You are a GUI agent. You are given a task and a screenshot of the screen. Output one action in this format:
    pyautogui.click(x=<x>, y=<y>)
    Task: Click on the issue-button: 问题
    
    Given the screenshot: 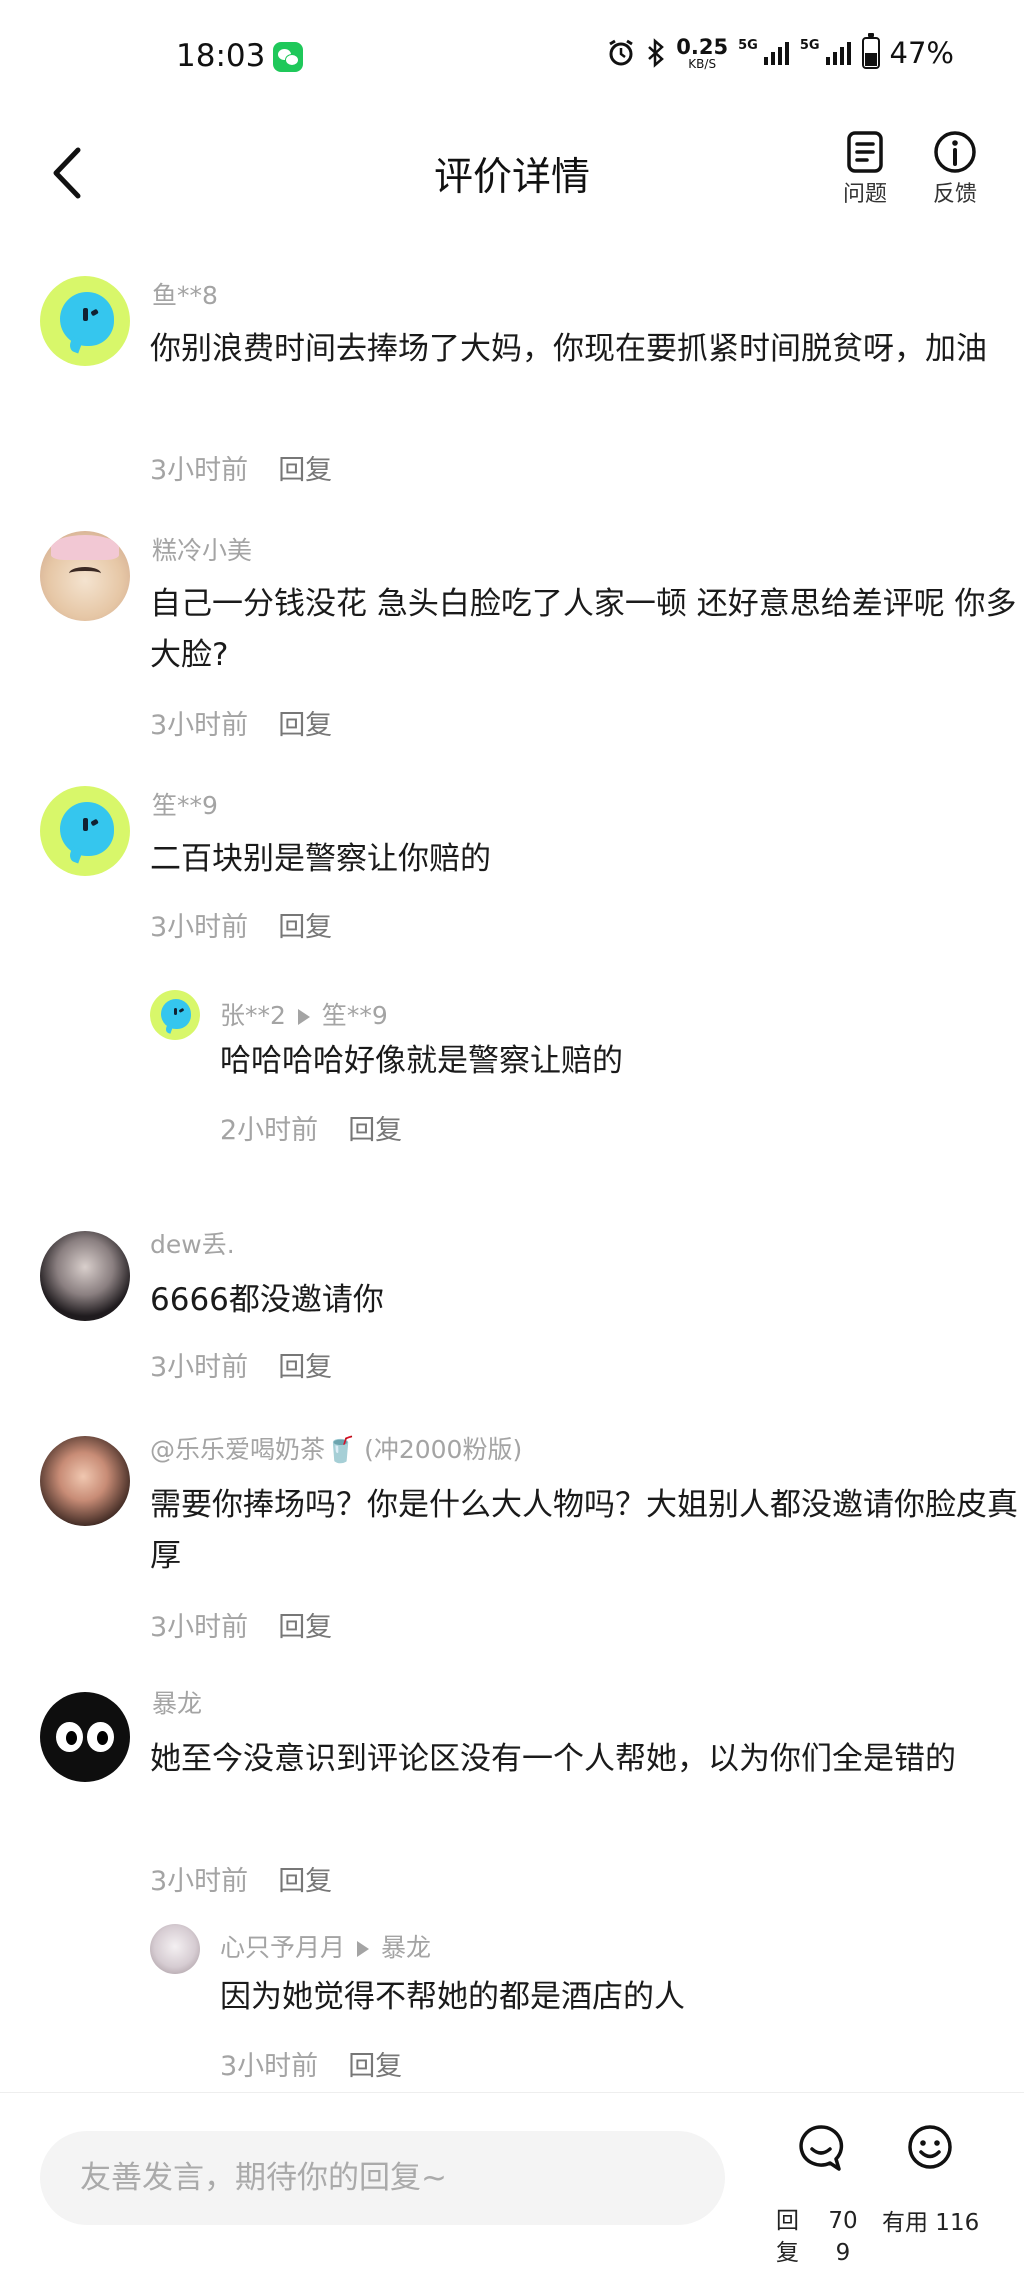 What is the action you would take?
    pyautogui.click(x=865, y=169)
    